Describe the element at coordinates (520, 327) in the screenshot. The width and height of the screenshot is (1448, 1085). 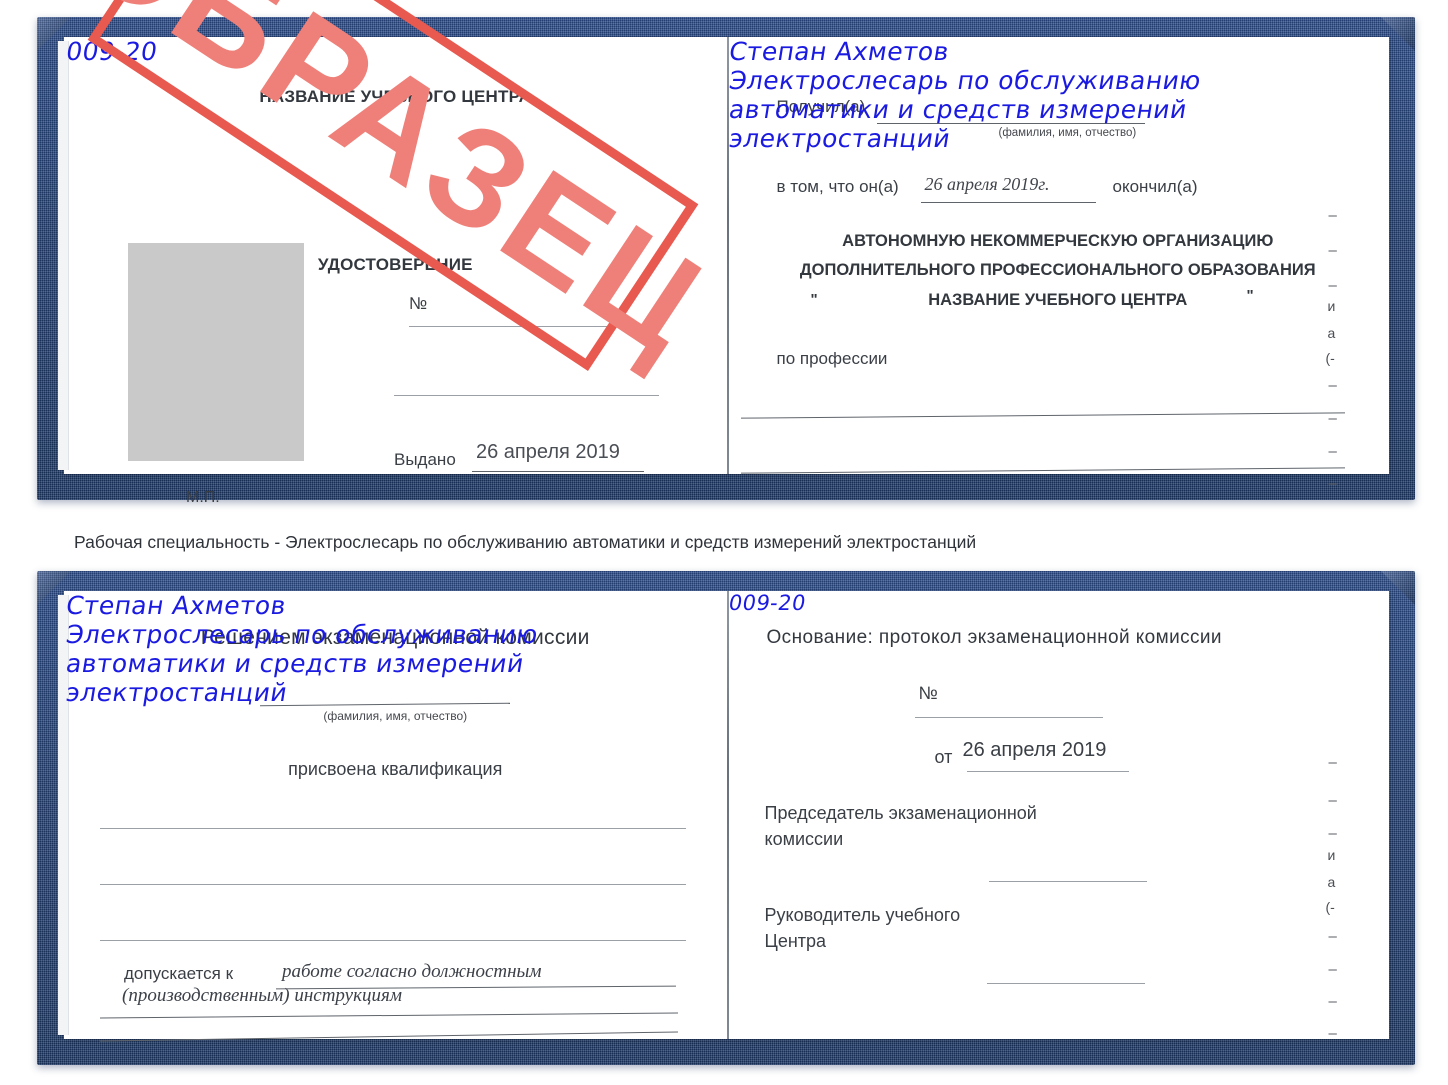
I see `number-rule` at that location.